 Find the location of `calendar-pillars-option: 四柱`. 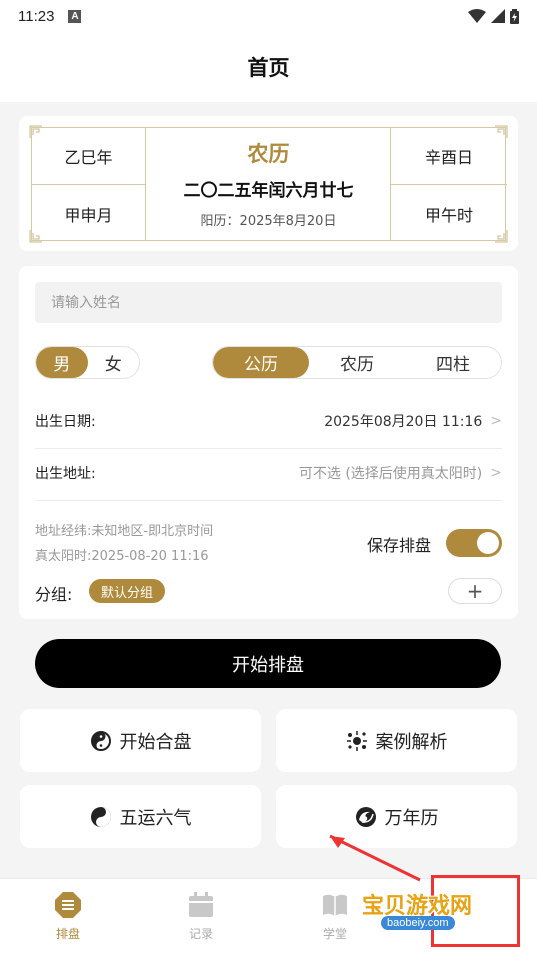

calendar-pillars-option: 四柱 is located at coordinates (453, 362).